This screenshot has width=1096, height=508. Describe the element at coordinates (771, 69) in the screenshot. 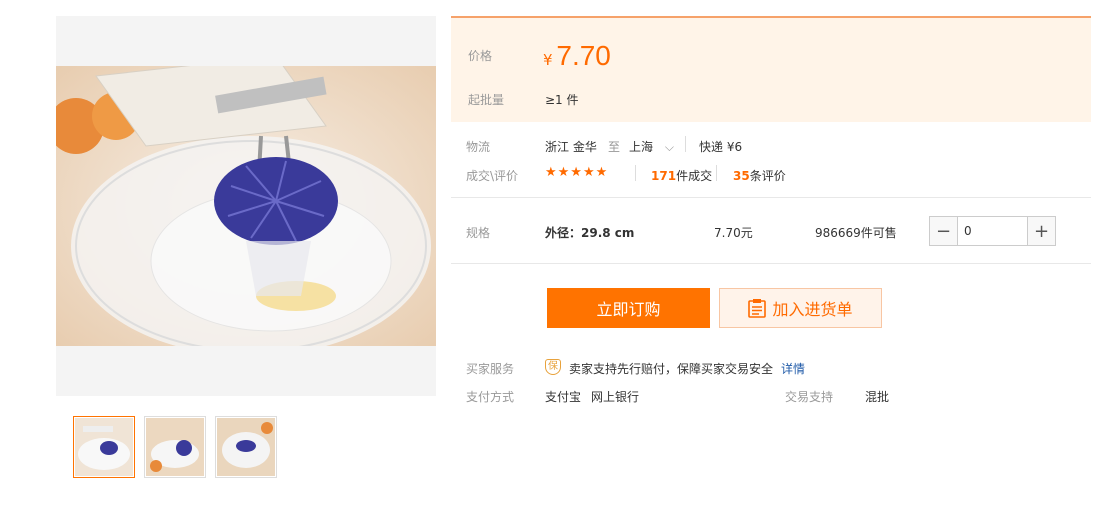

I see `price-box: 价格 ¥ 7.70 起批量 ≥1 件` at that location.